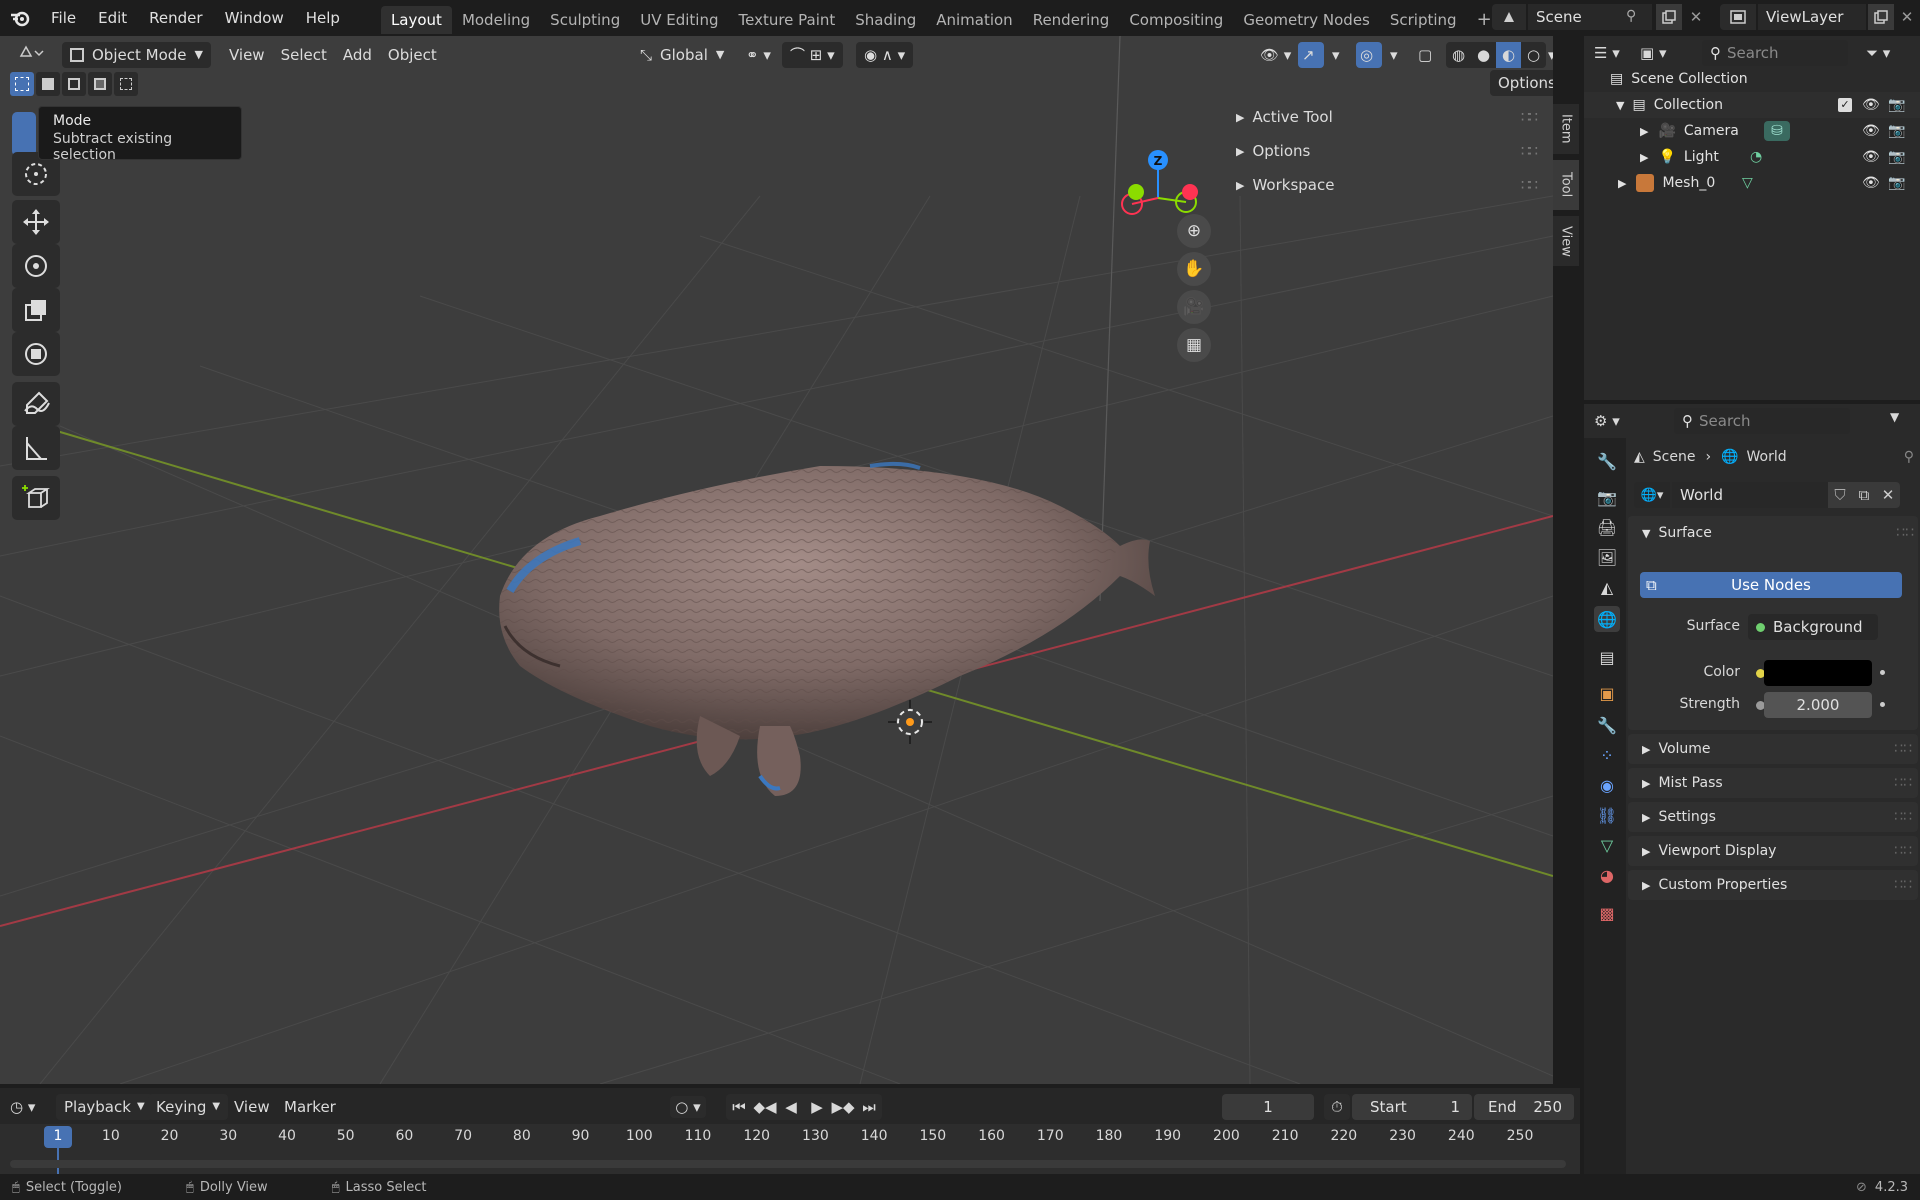 This screenshot has height=1200, width=1920. I want to click on settings-section: ▶ Settings ∷∷, so click(1773, 817).